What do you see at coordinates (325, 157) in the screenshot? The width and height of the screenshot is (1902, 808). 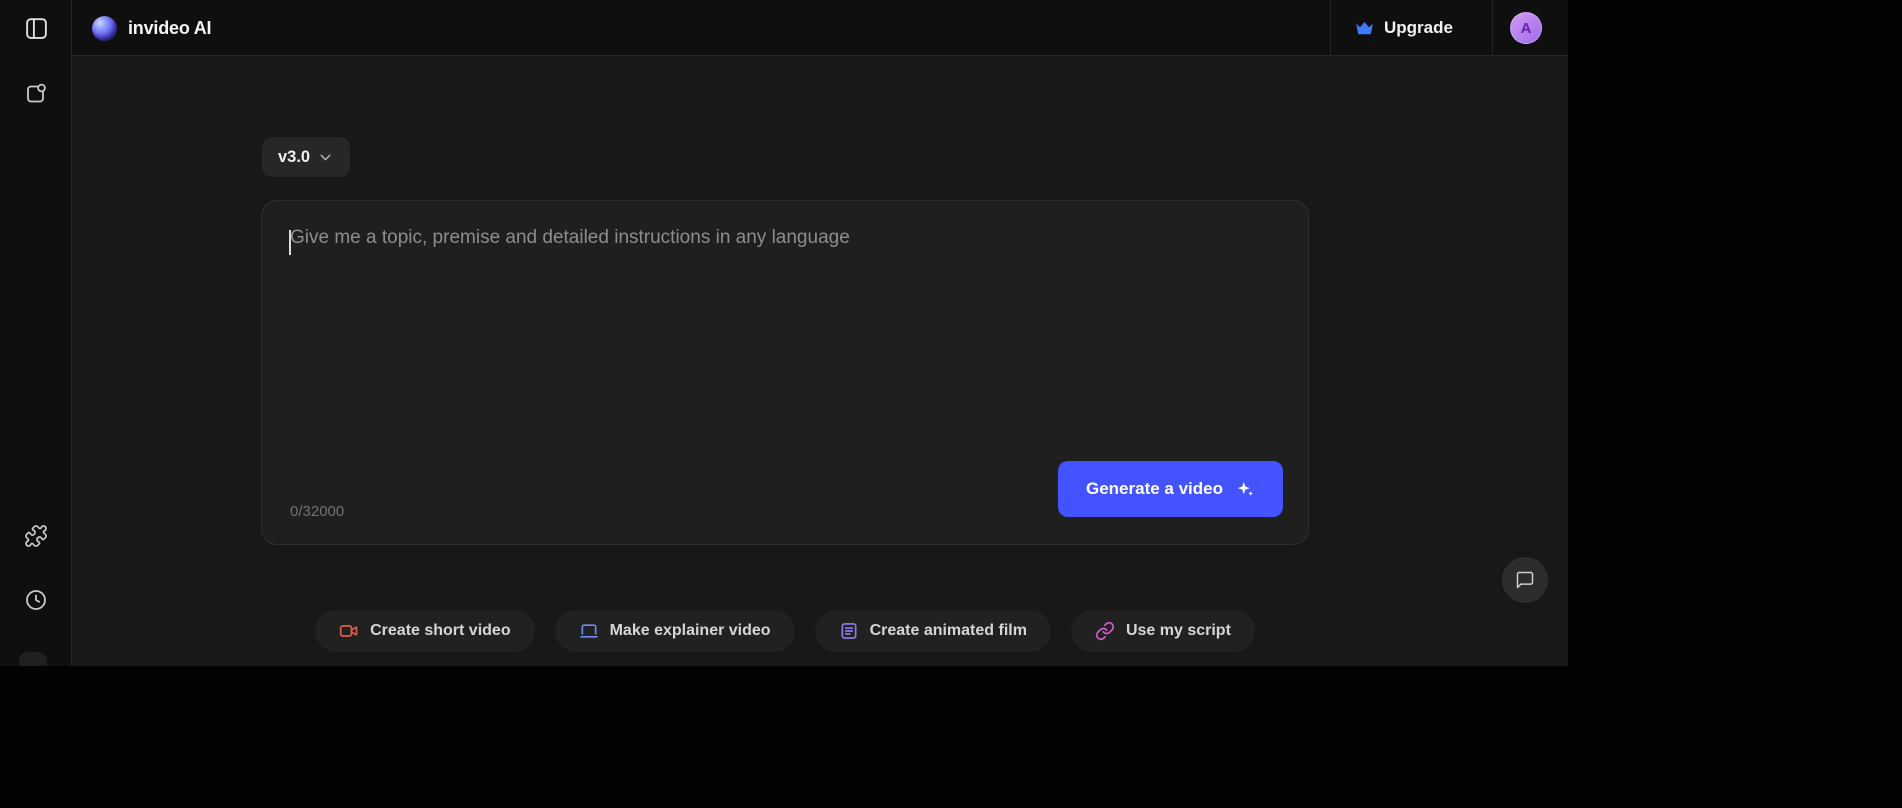 I see `chevron-down-icon` at bounding box center [325, 157].